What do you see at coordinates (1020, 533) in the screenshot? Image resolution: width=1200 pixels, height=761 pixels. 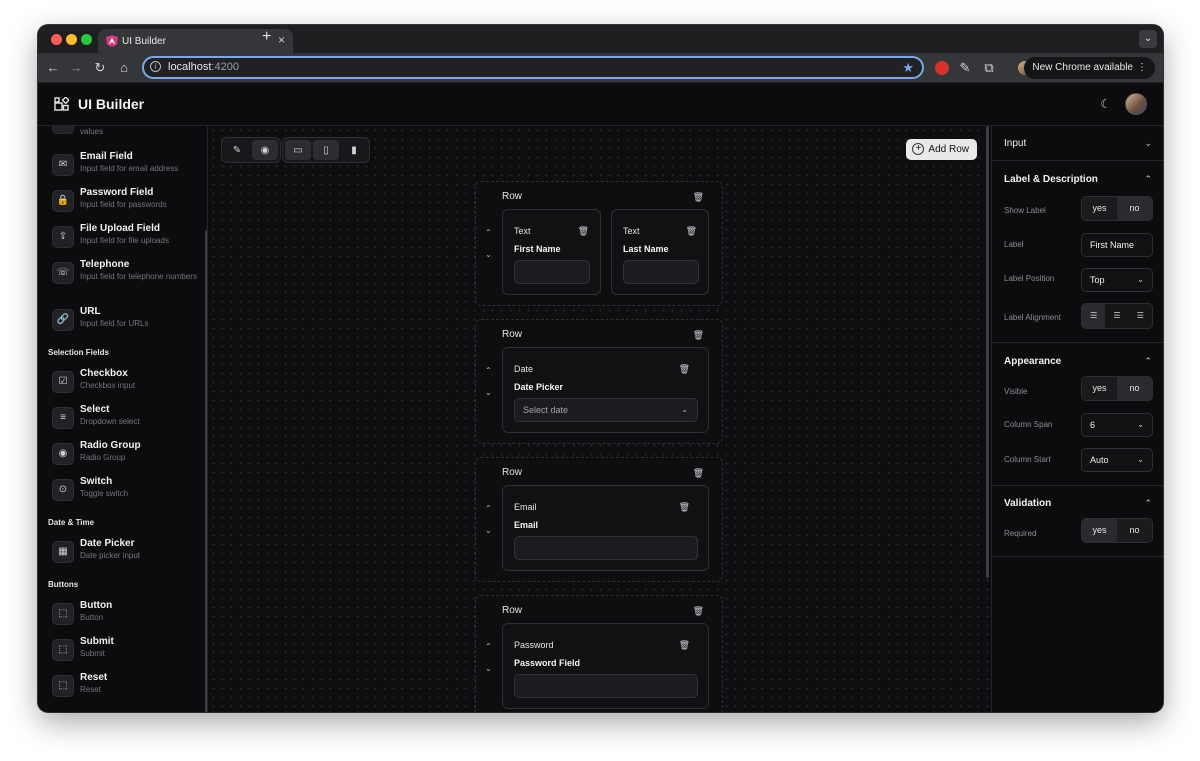 I see `required-label: Required` at bounding box center [1020, 533].